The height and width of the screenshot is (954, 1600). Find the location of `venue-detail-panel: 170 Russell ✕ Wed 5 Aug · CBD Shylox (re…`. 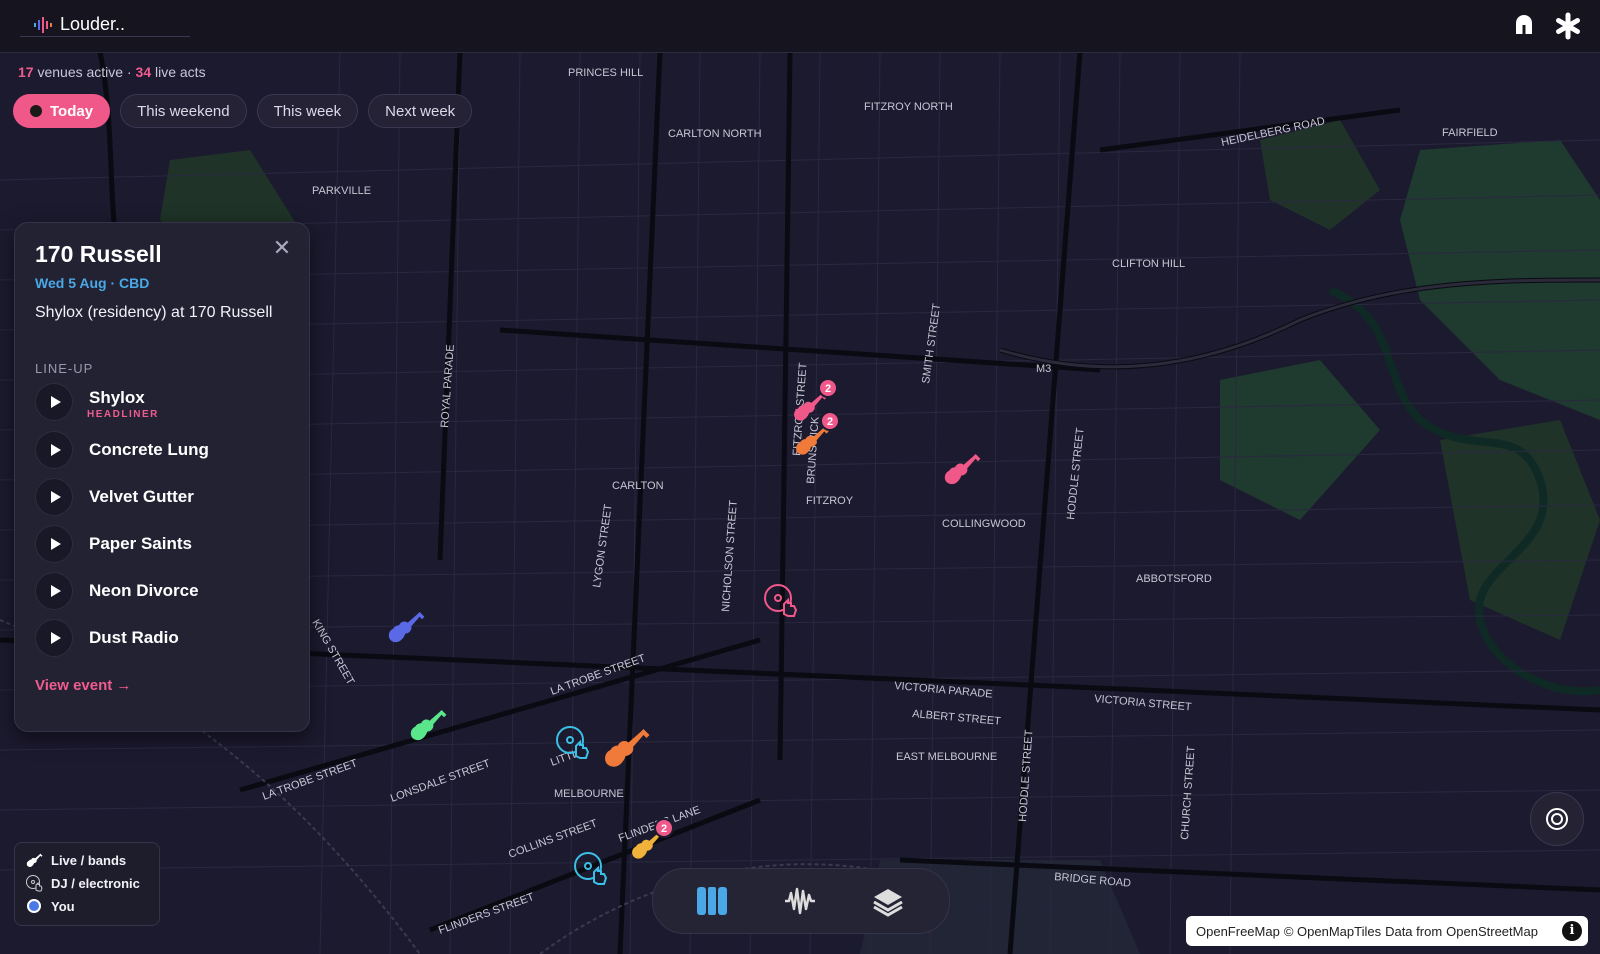

venue-detail-panel: 170 Russell ✕ Wed 5 Aug · CBD Shylox (re… is located at coordinates (162, 477).